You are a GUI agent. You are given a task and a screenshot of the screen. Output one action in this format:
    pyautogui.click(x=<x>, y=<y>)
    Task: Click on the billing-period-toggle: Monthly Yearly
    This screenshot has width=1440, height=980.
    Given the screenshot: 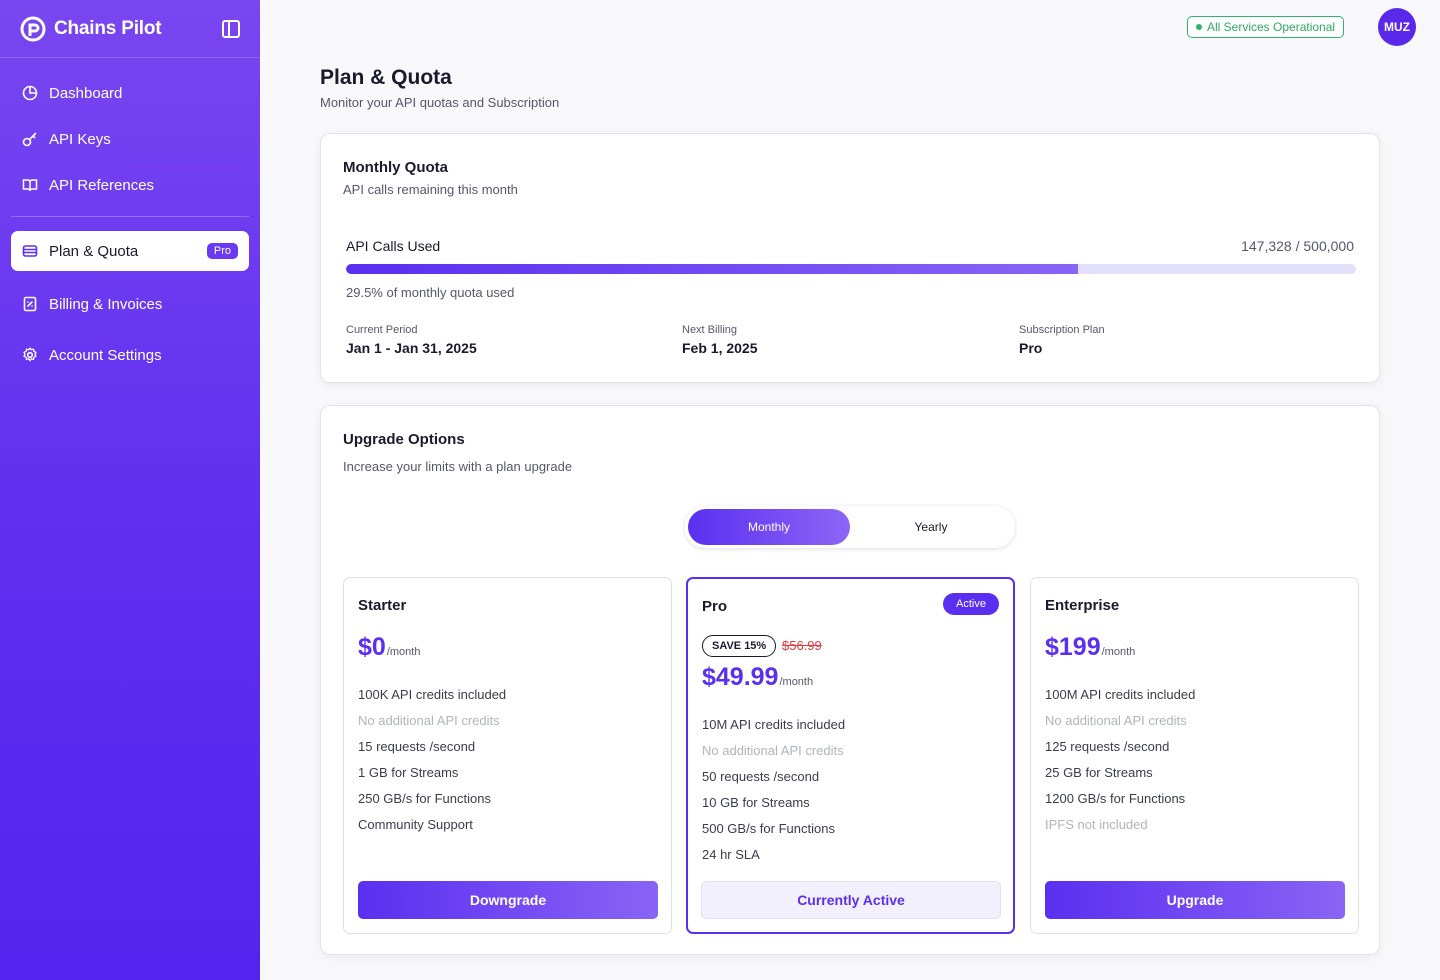 What is the action you would take?
    pyautogui.click(x=850, y=527)
    